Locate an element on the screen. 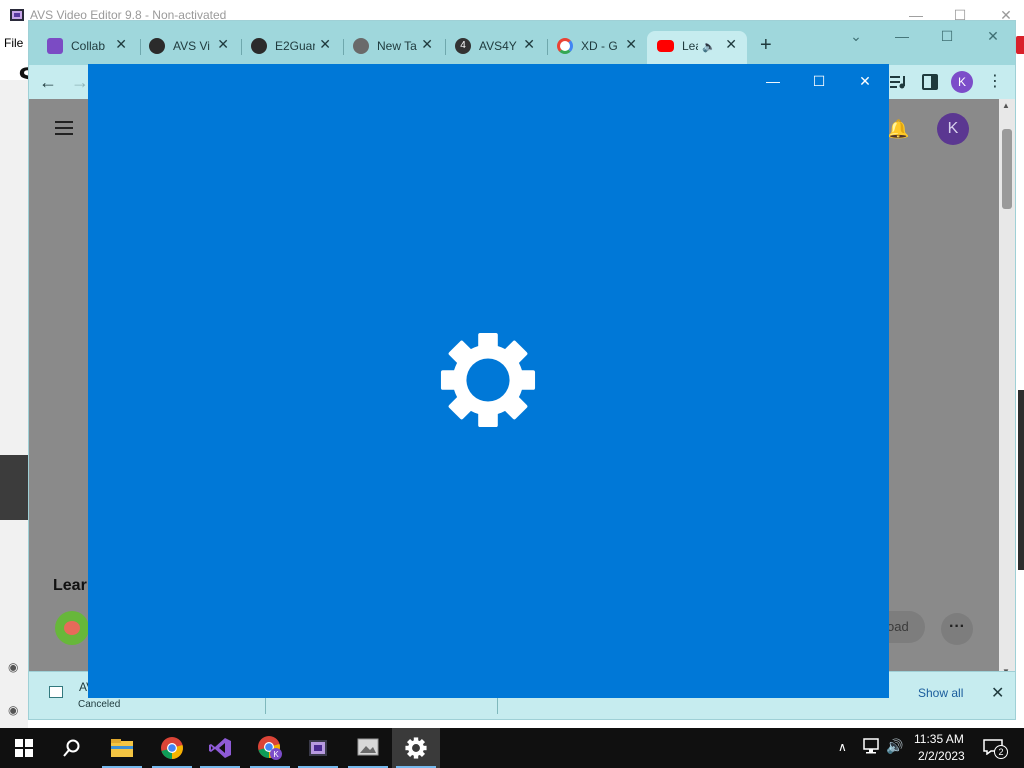 Image resolution: width=1024 pixels, height=768 pixels. photos-icon is located at coordinates (368, 747).